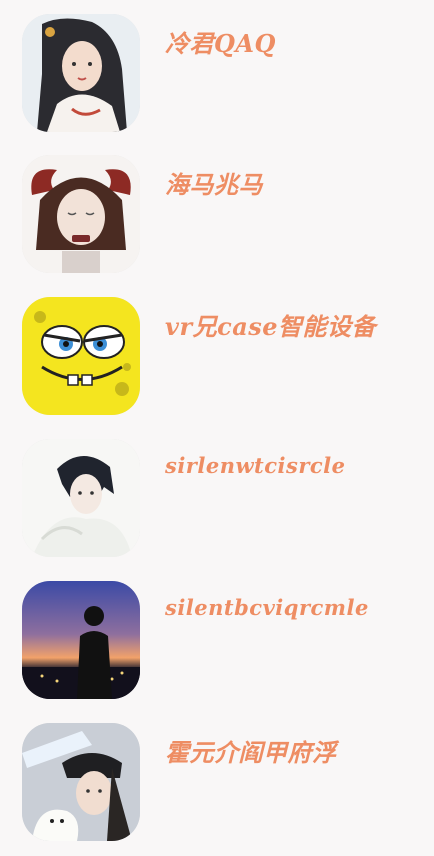 The height and width of the screenshot is (856, 434). Describe the element at coordinates (217, 641) in the screenshot. I see `contact-row: silentbcviqrcmle` at that location.